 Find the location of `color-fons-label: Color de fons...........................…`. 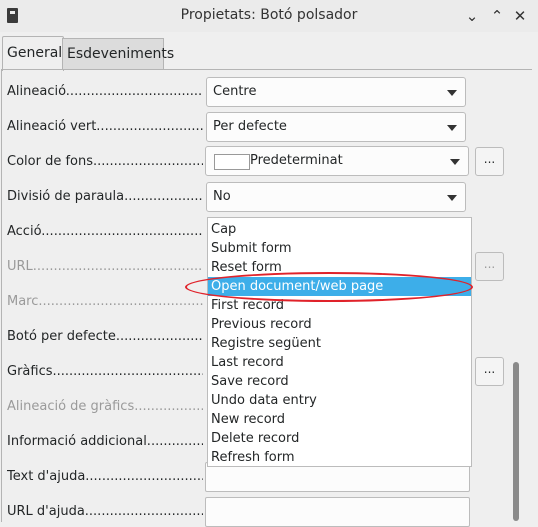

color-fons-label: Color de fons...........................… is located at coordinates (105, 161).